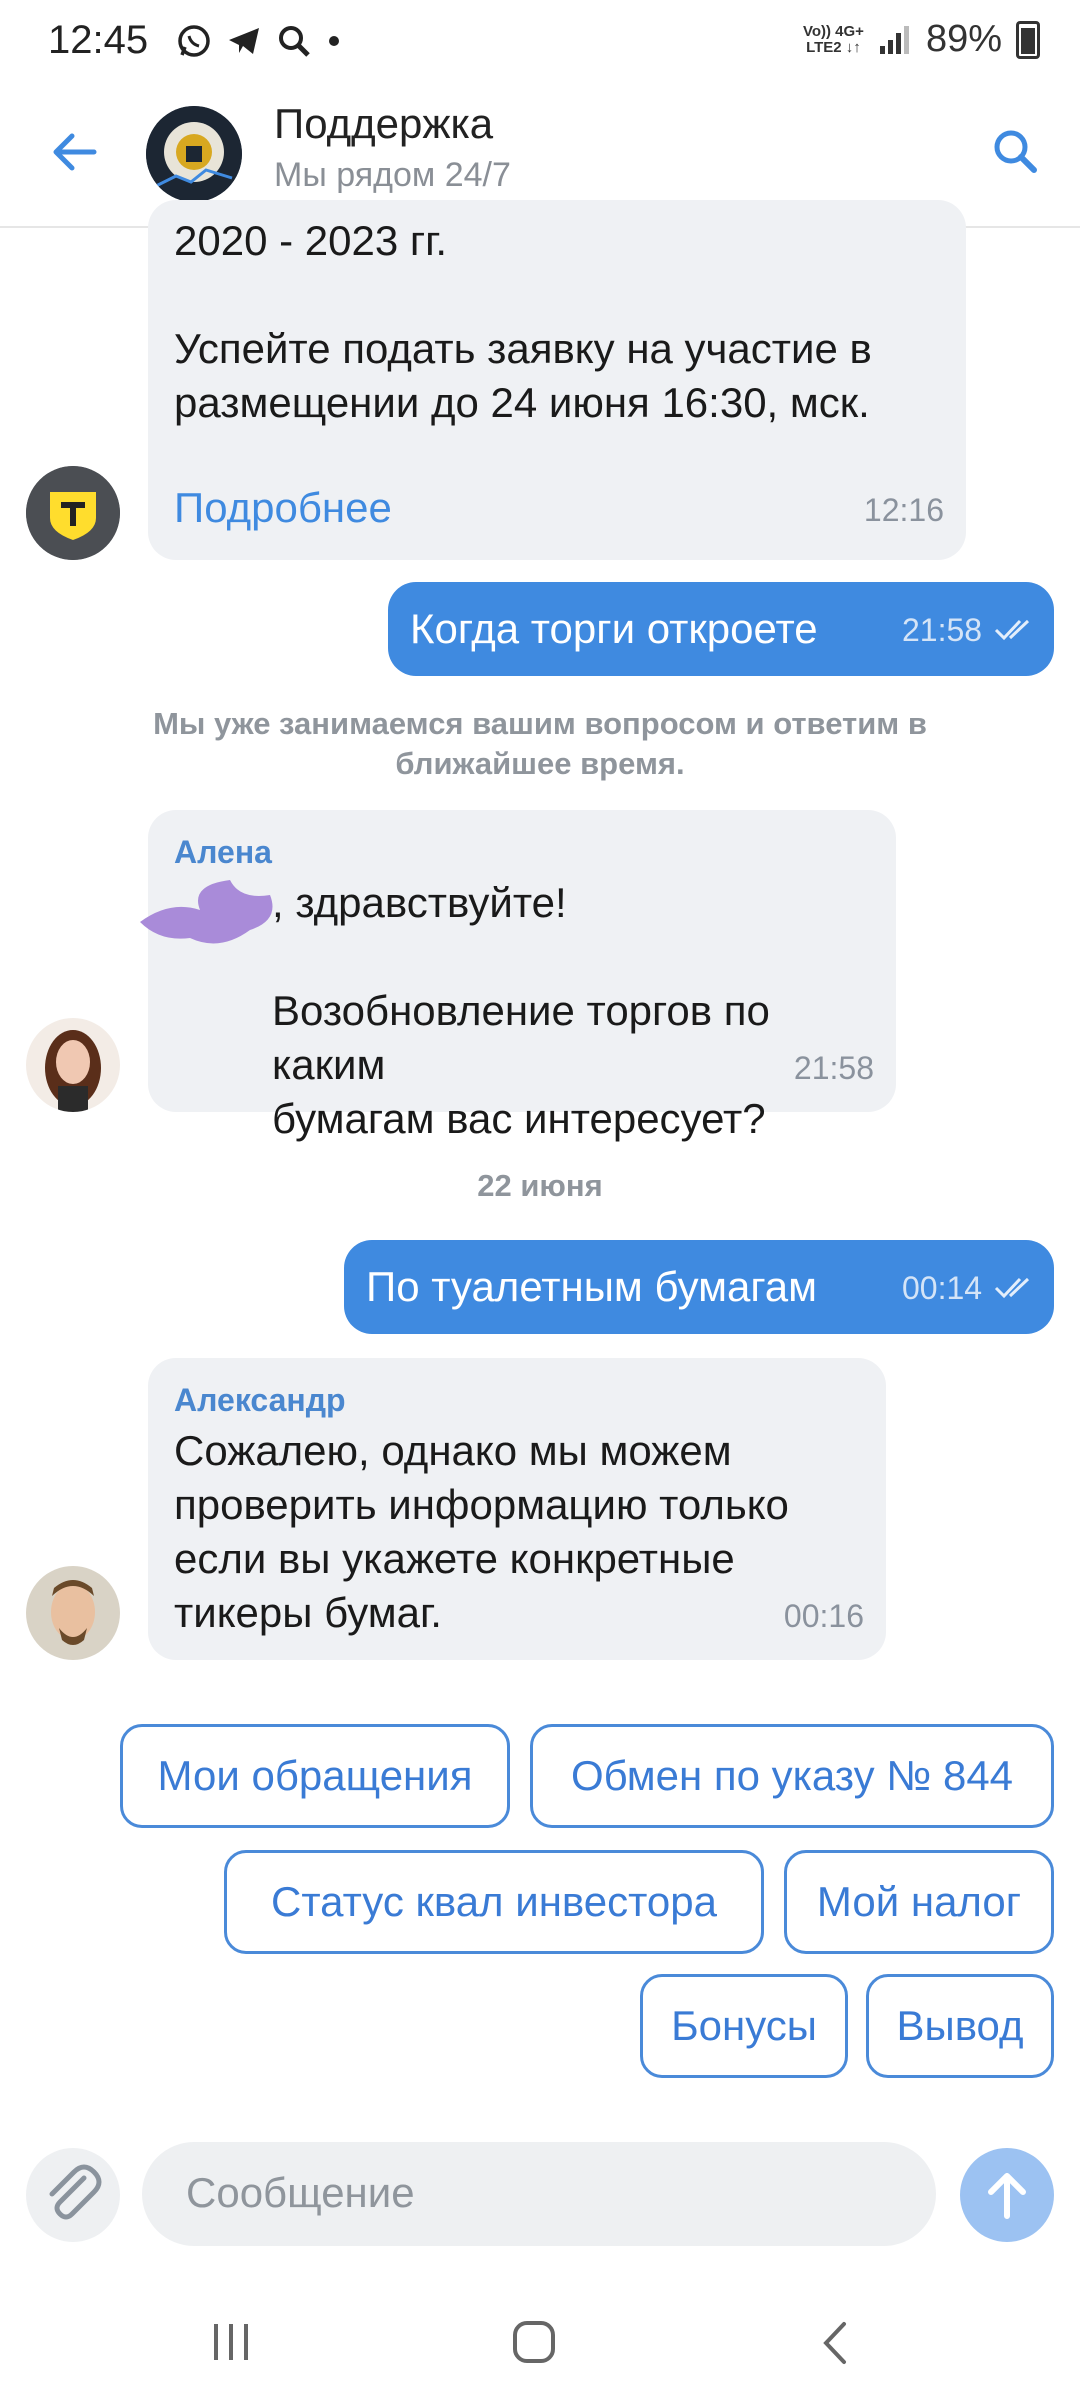 The height and width of the screenshot is (2400, 1080). What do you see at coordinates (919, 1902) in the screenshot?
I see `quick-reply-my-tax: Мой налог` at bounding box center [919, 1902].